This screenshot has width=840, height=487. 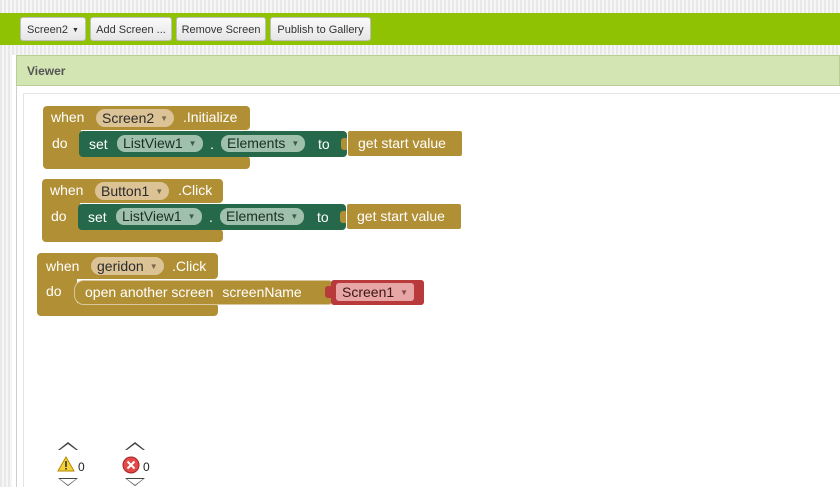 I want to click on component-name: geridon, so click(x=120, y=266).